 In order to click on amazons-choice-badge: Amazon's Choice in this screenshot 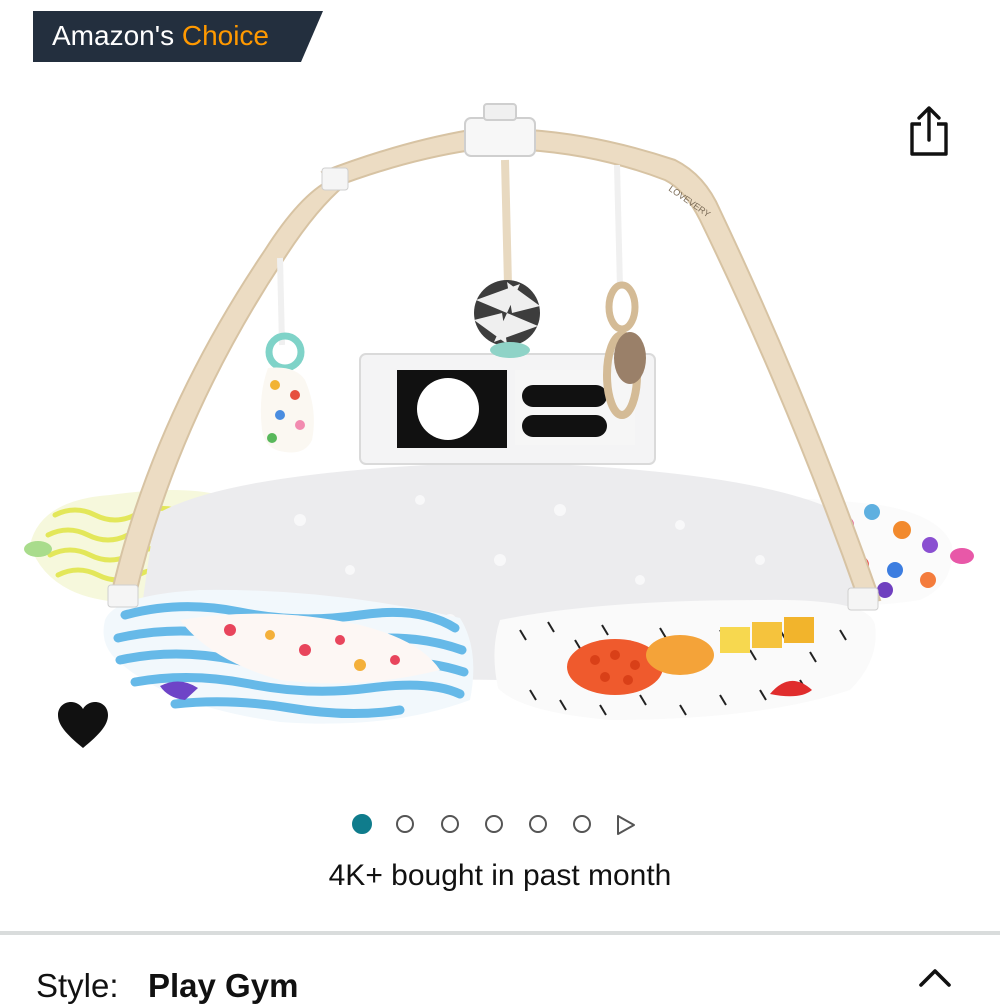, I will do `click(178, 36)`.